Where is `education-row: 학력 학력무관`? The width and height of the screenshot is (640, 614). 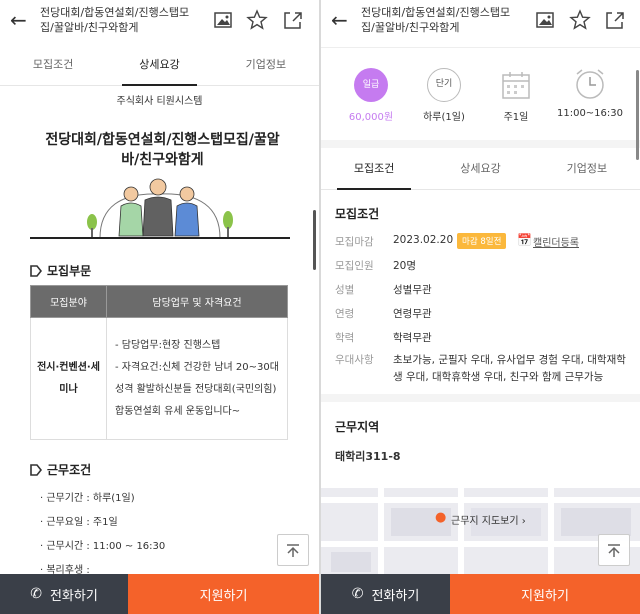 education-row: 학력 학력무관 is located at coordinates (485, 340).